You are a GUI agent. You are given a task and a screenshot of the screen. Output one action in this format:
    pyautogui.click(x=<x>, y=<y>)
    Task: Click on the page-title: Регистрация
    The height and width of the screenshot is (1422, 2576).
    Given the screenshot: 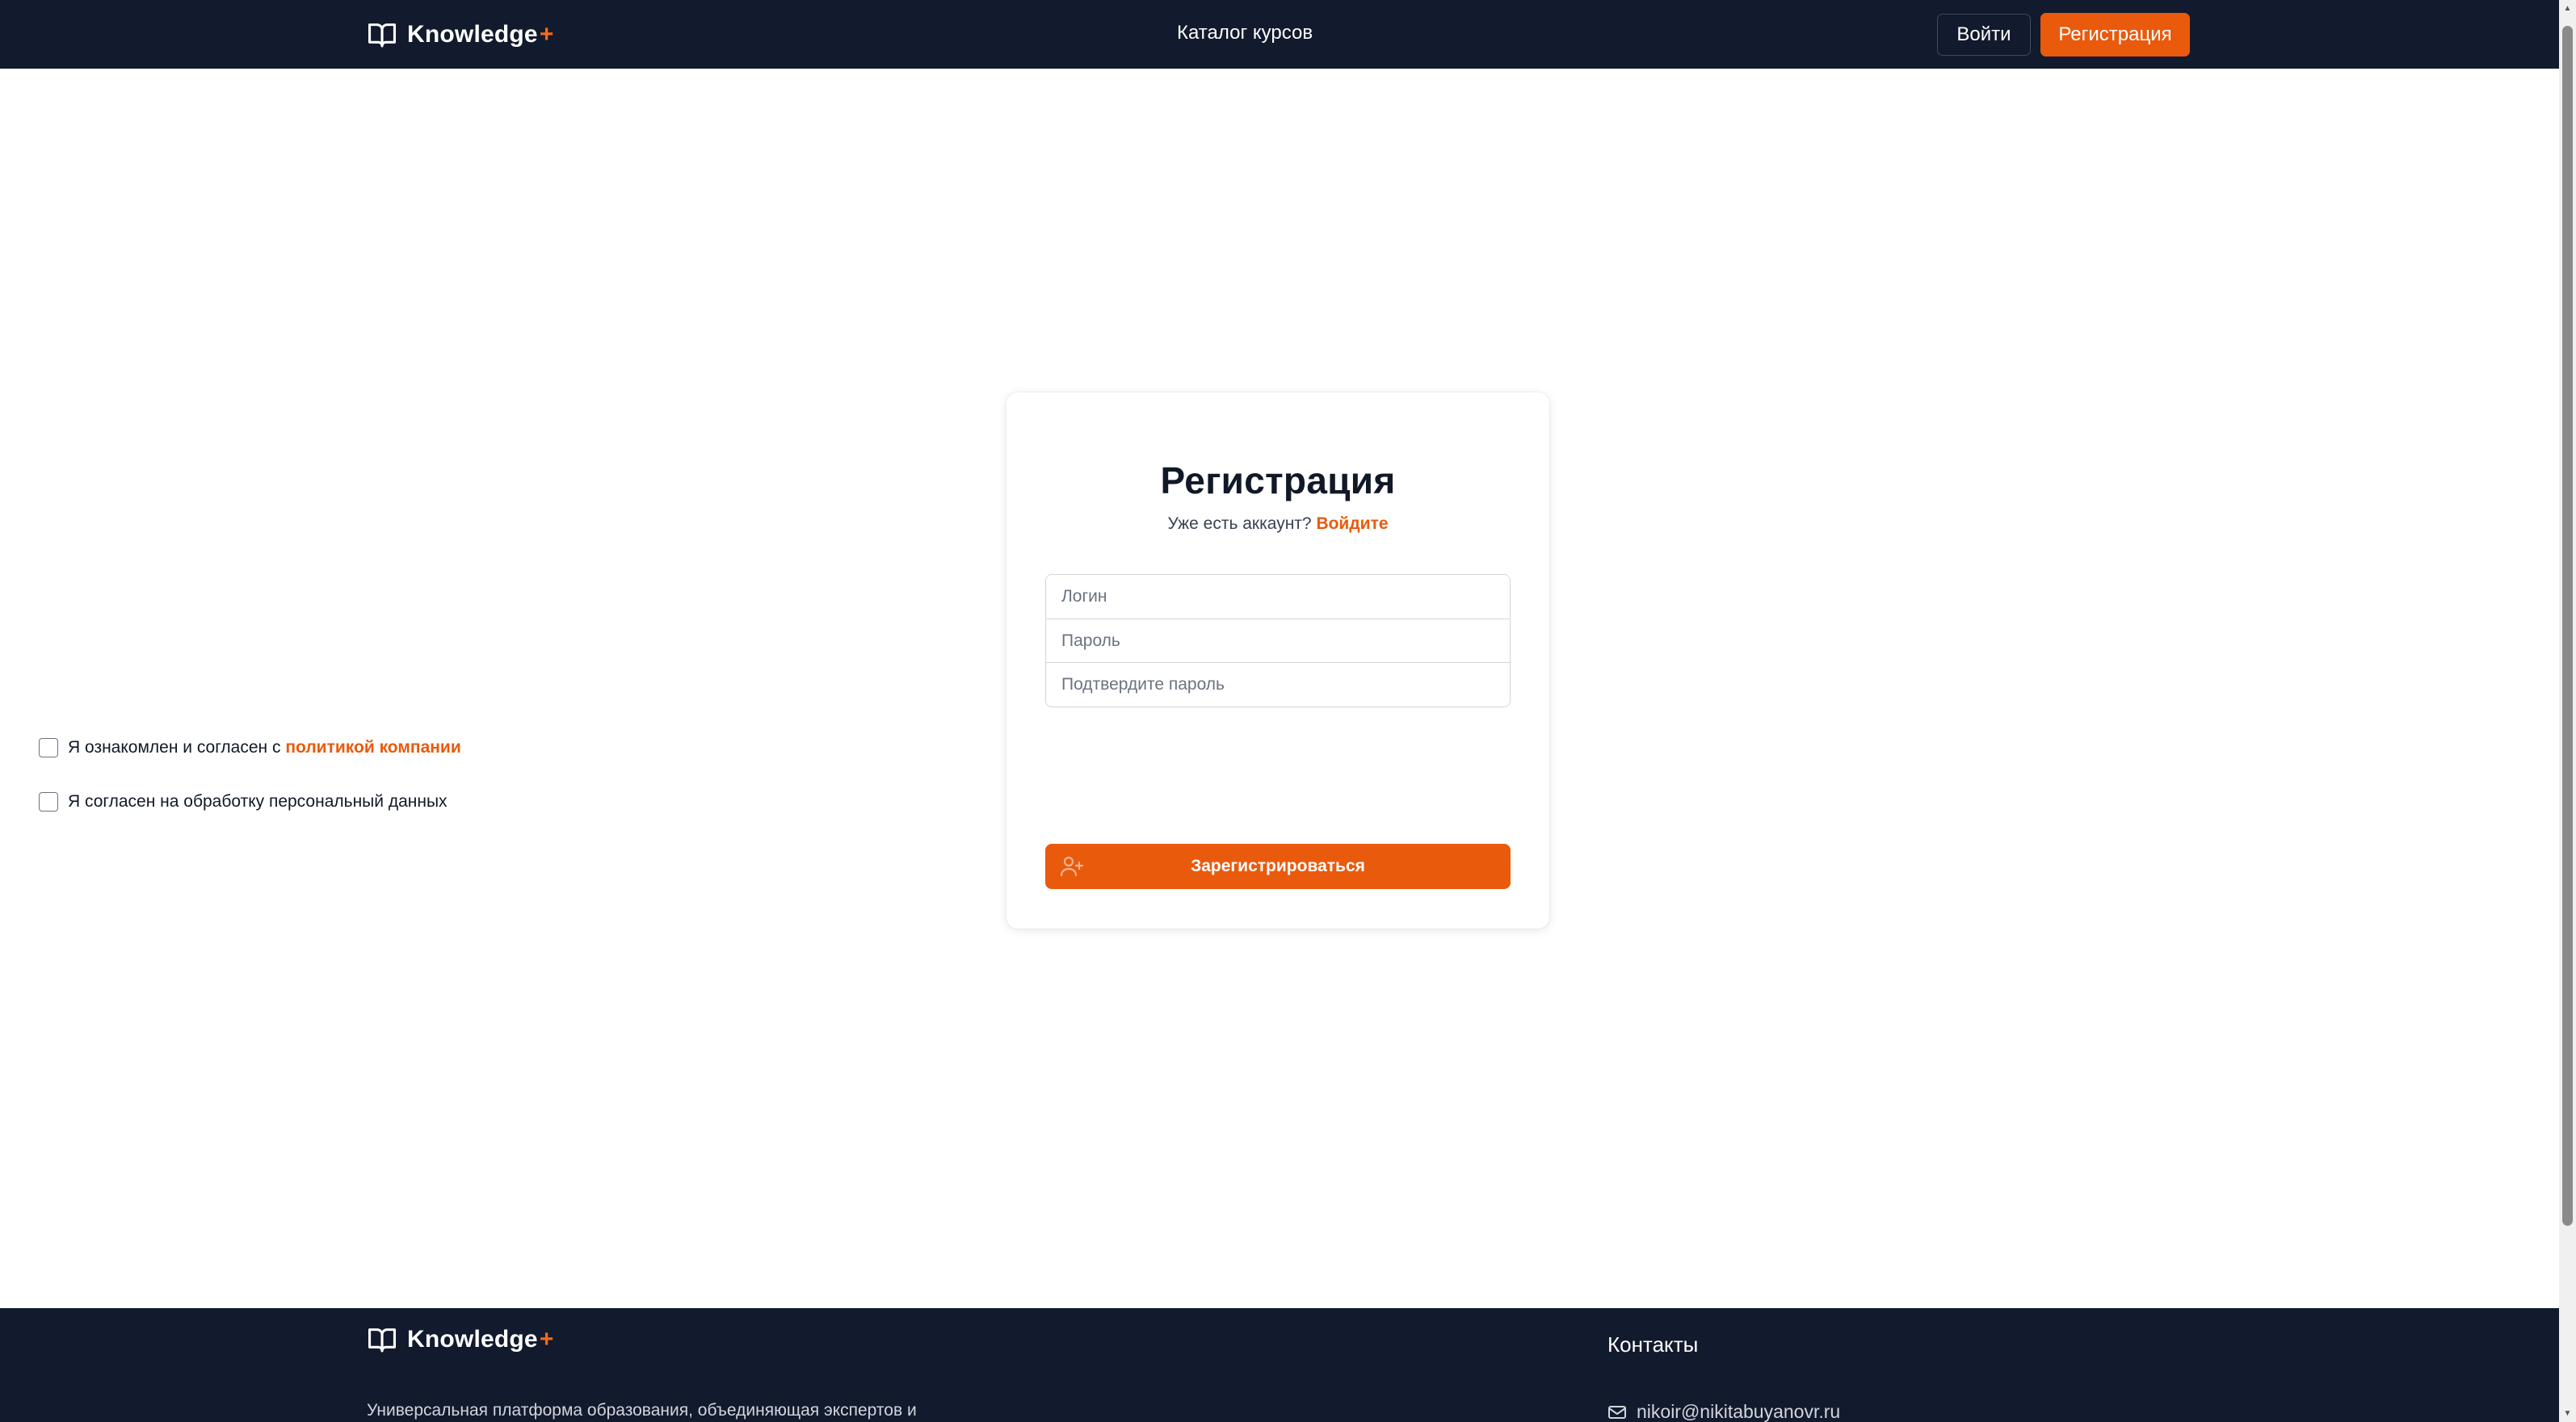 What is the action you would take?
    pyautogui.click(x=1278, y=480)
    